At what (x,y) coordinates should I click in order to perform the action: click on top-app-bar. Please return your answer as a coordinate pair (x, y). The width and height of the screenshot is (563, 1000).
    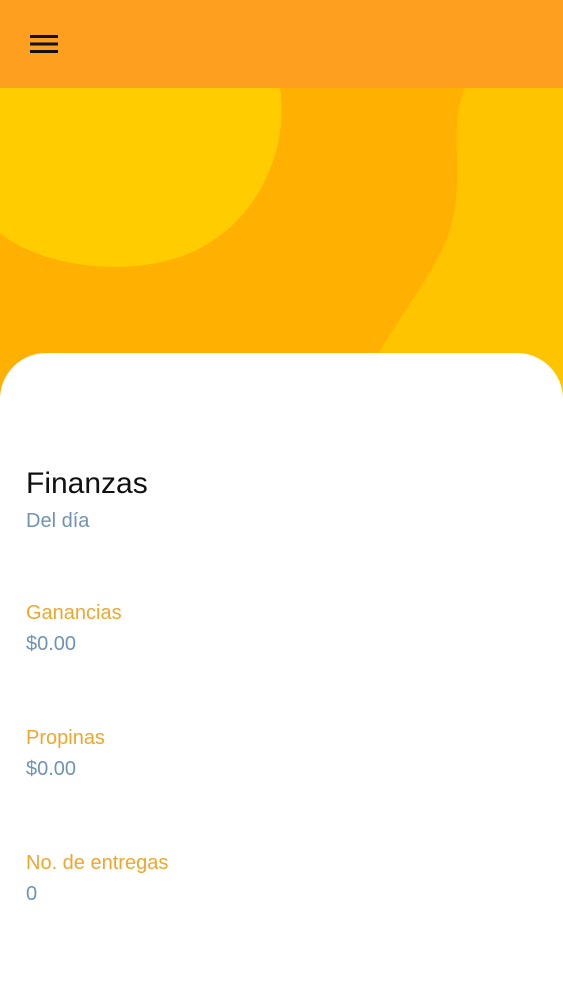
    Looking at the image, I should click on (281, 44).